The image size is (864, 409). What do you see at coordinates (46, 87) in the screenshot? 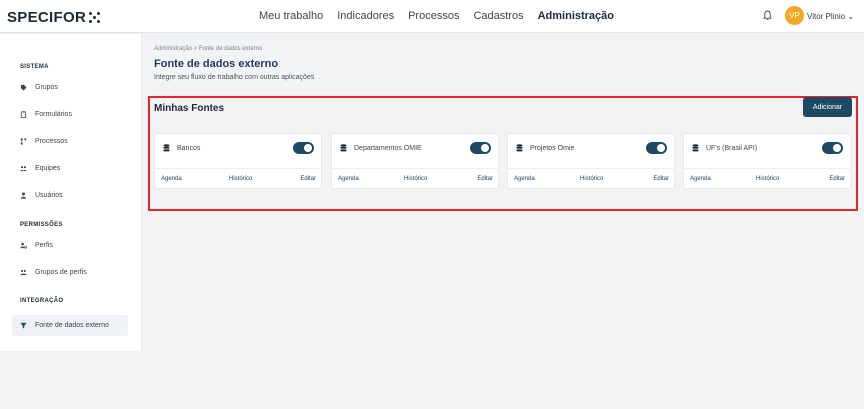
I see `sidebar-item-label: Grupos` at bounding box center [46, 87].